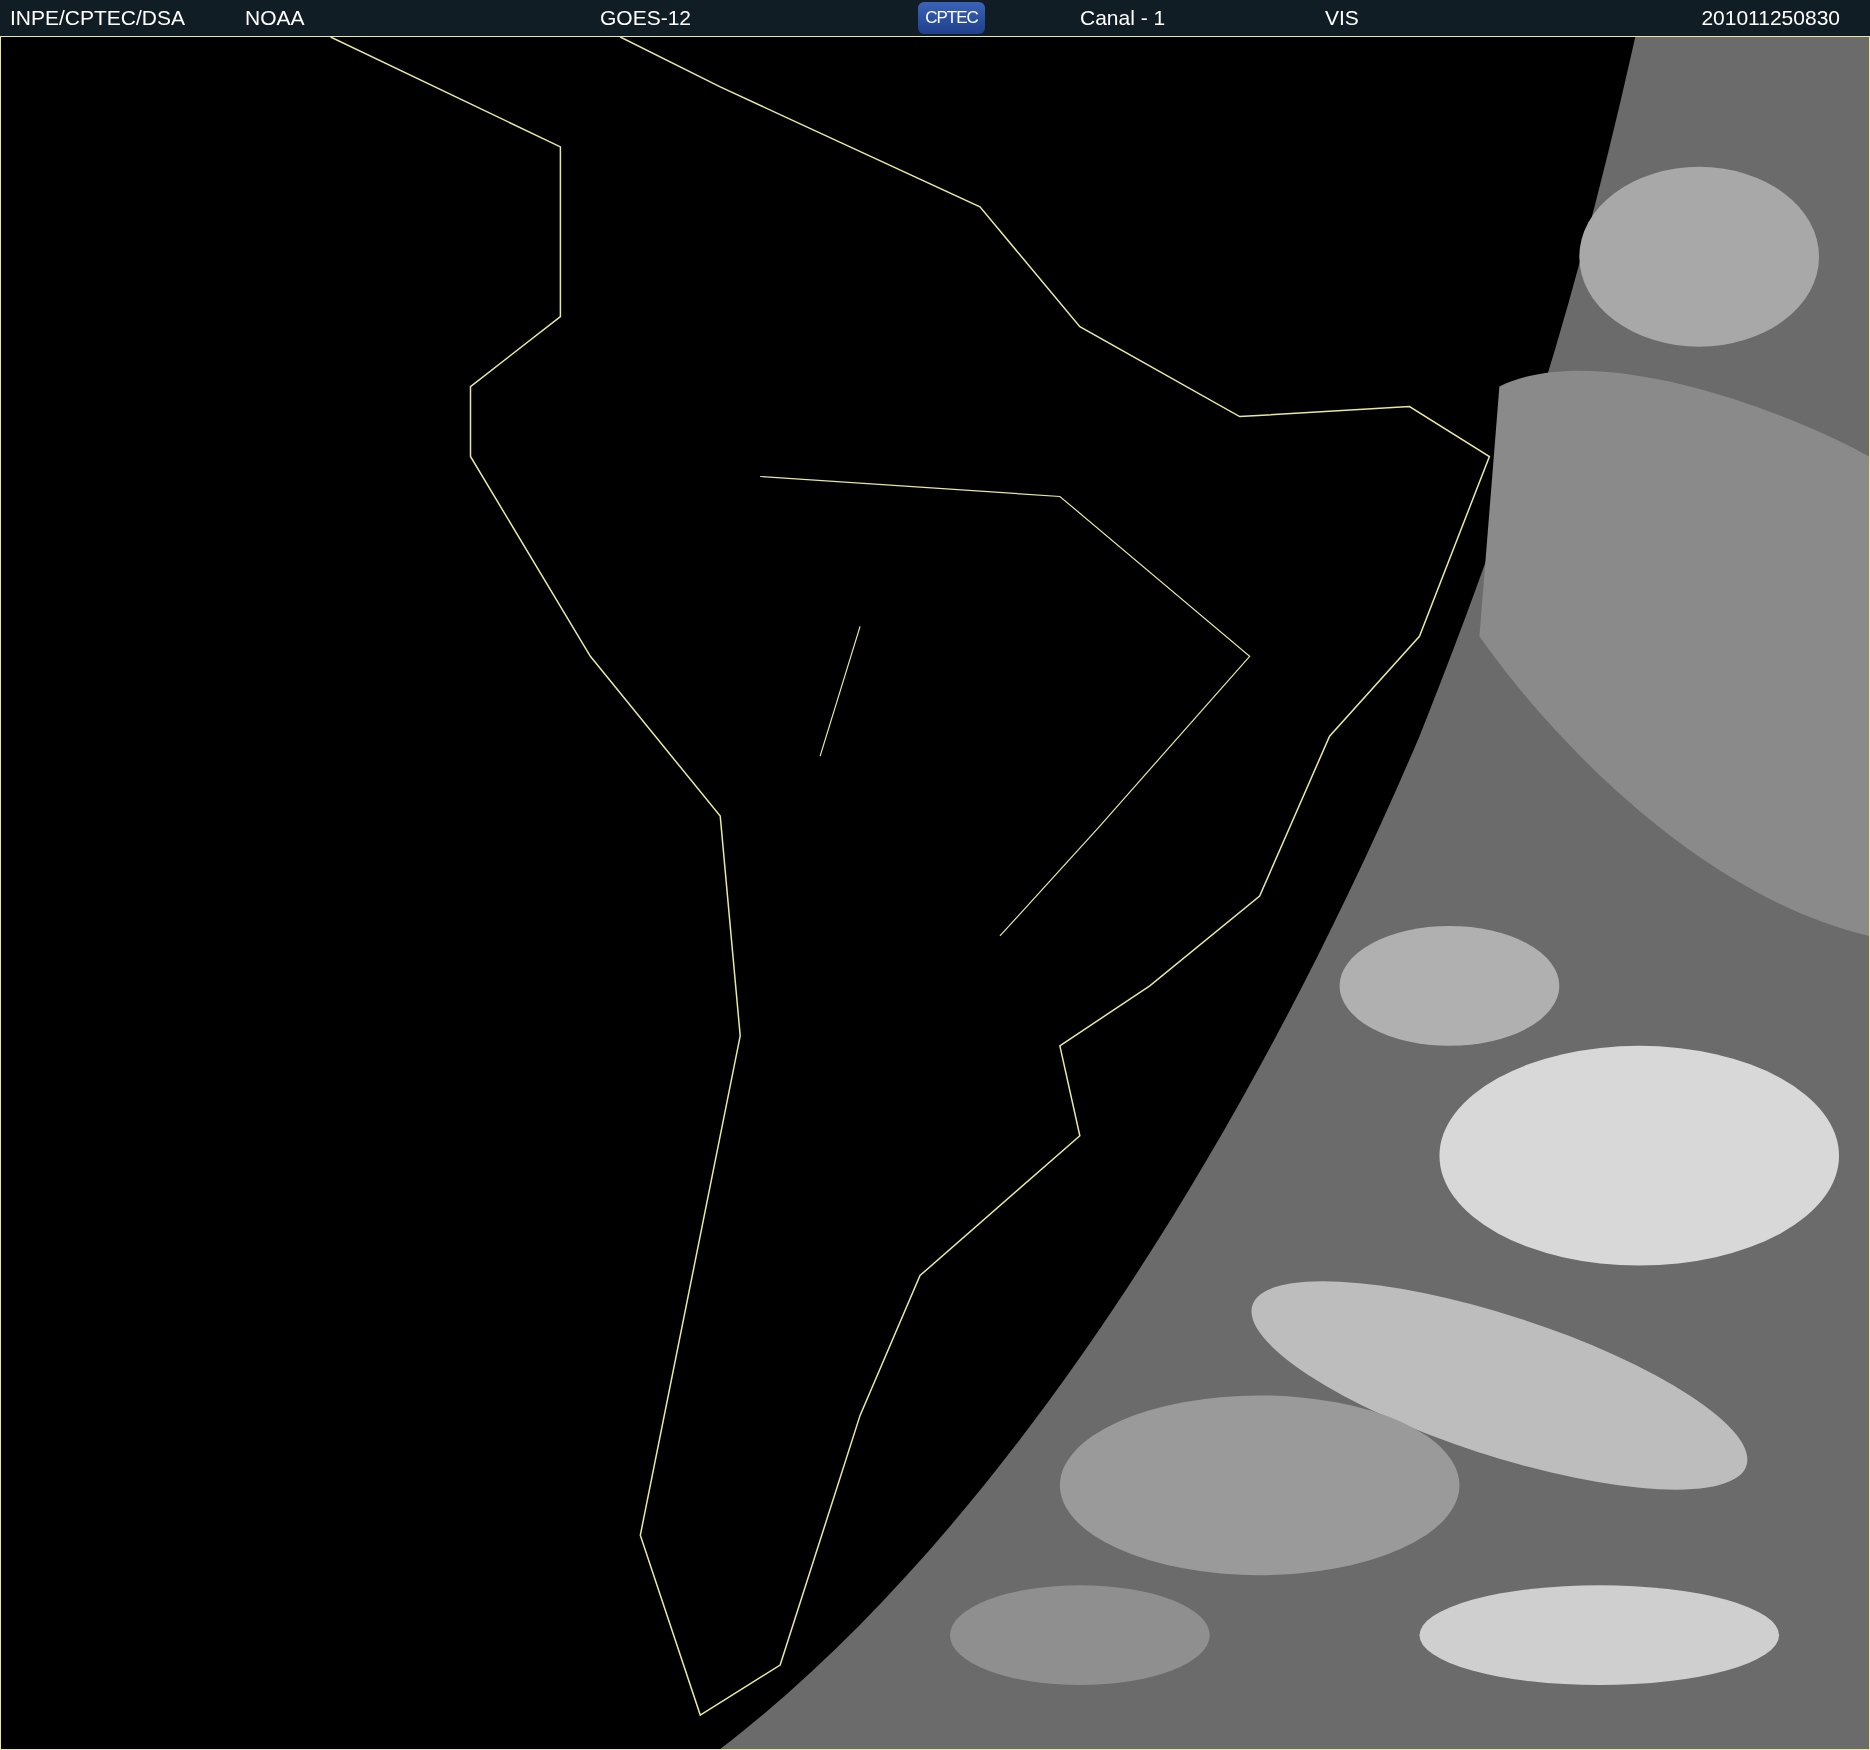  What do you see at coordinates (1342, 18) in the screenshot?
I see `header-label: VIS` at bounding box center [1342, 18].